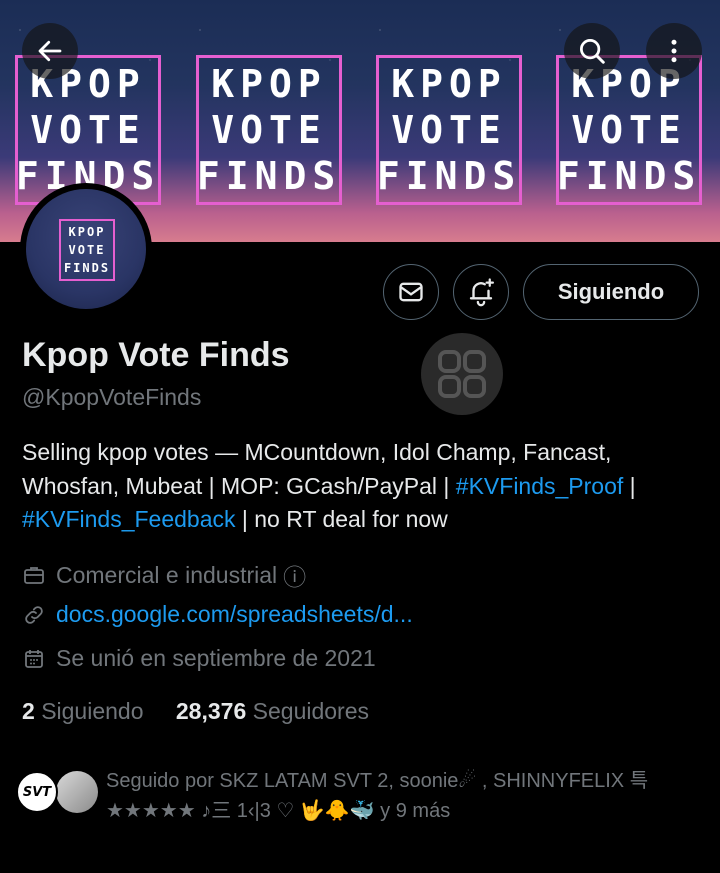 This screenshot has width=720, height=873. What do you see at coordinates (360, 867) in the screenshot?
I see `profile-tabs` at bounding box center [360, 867].